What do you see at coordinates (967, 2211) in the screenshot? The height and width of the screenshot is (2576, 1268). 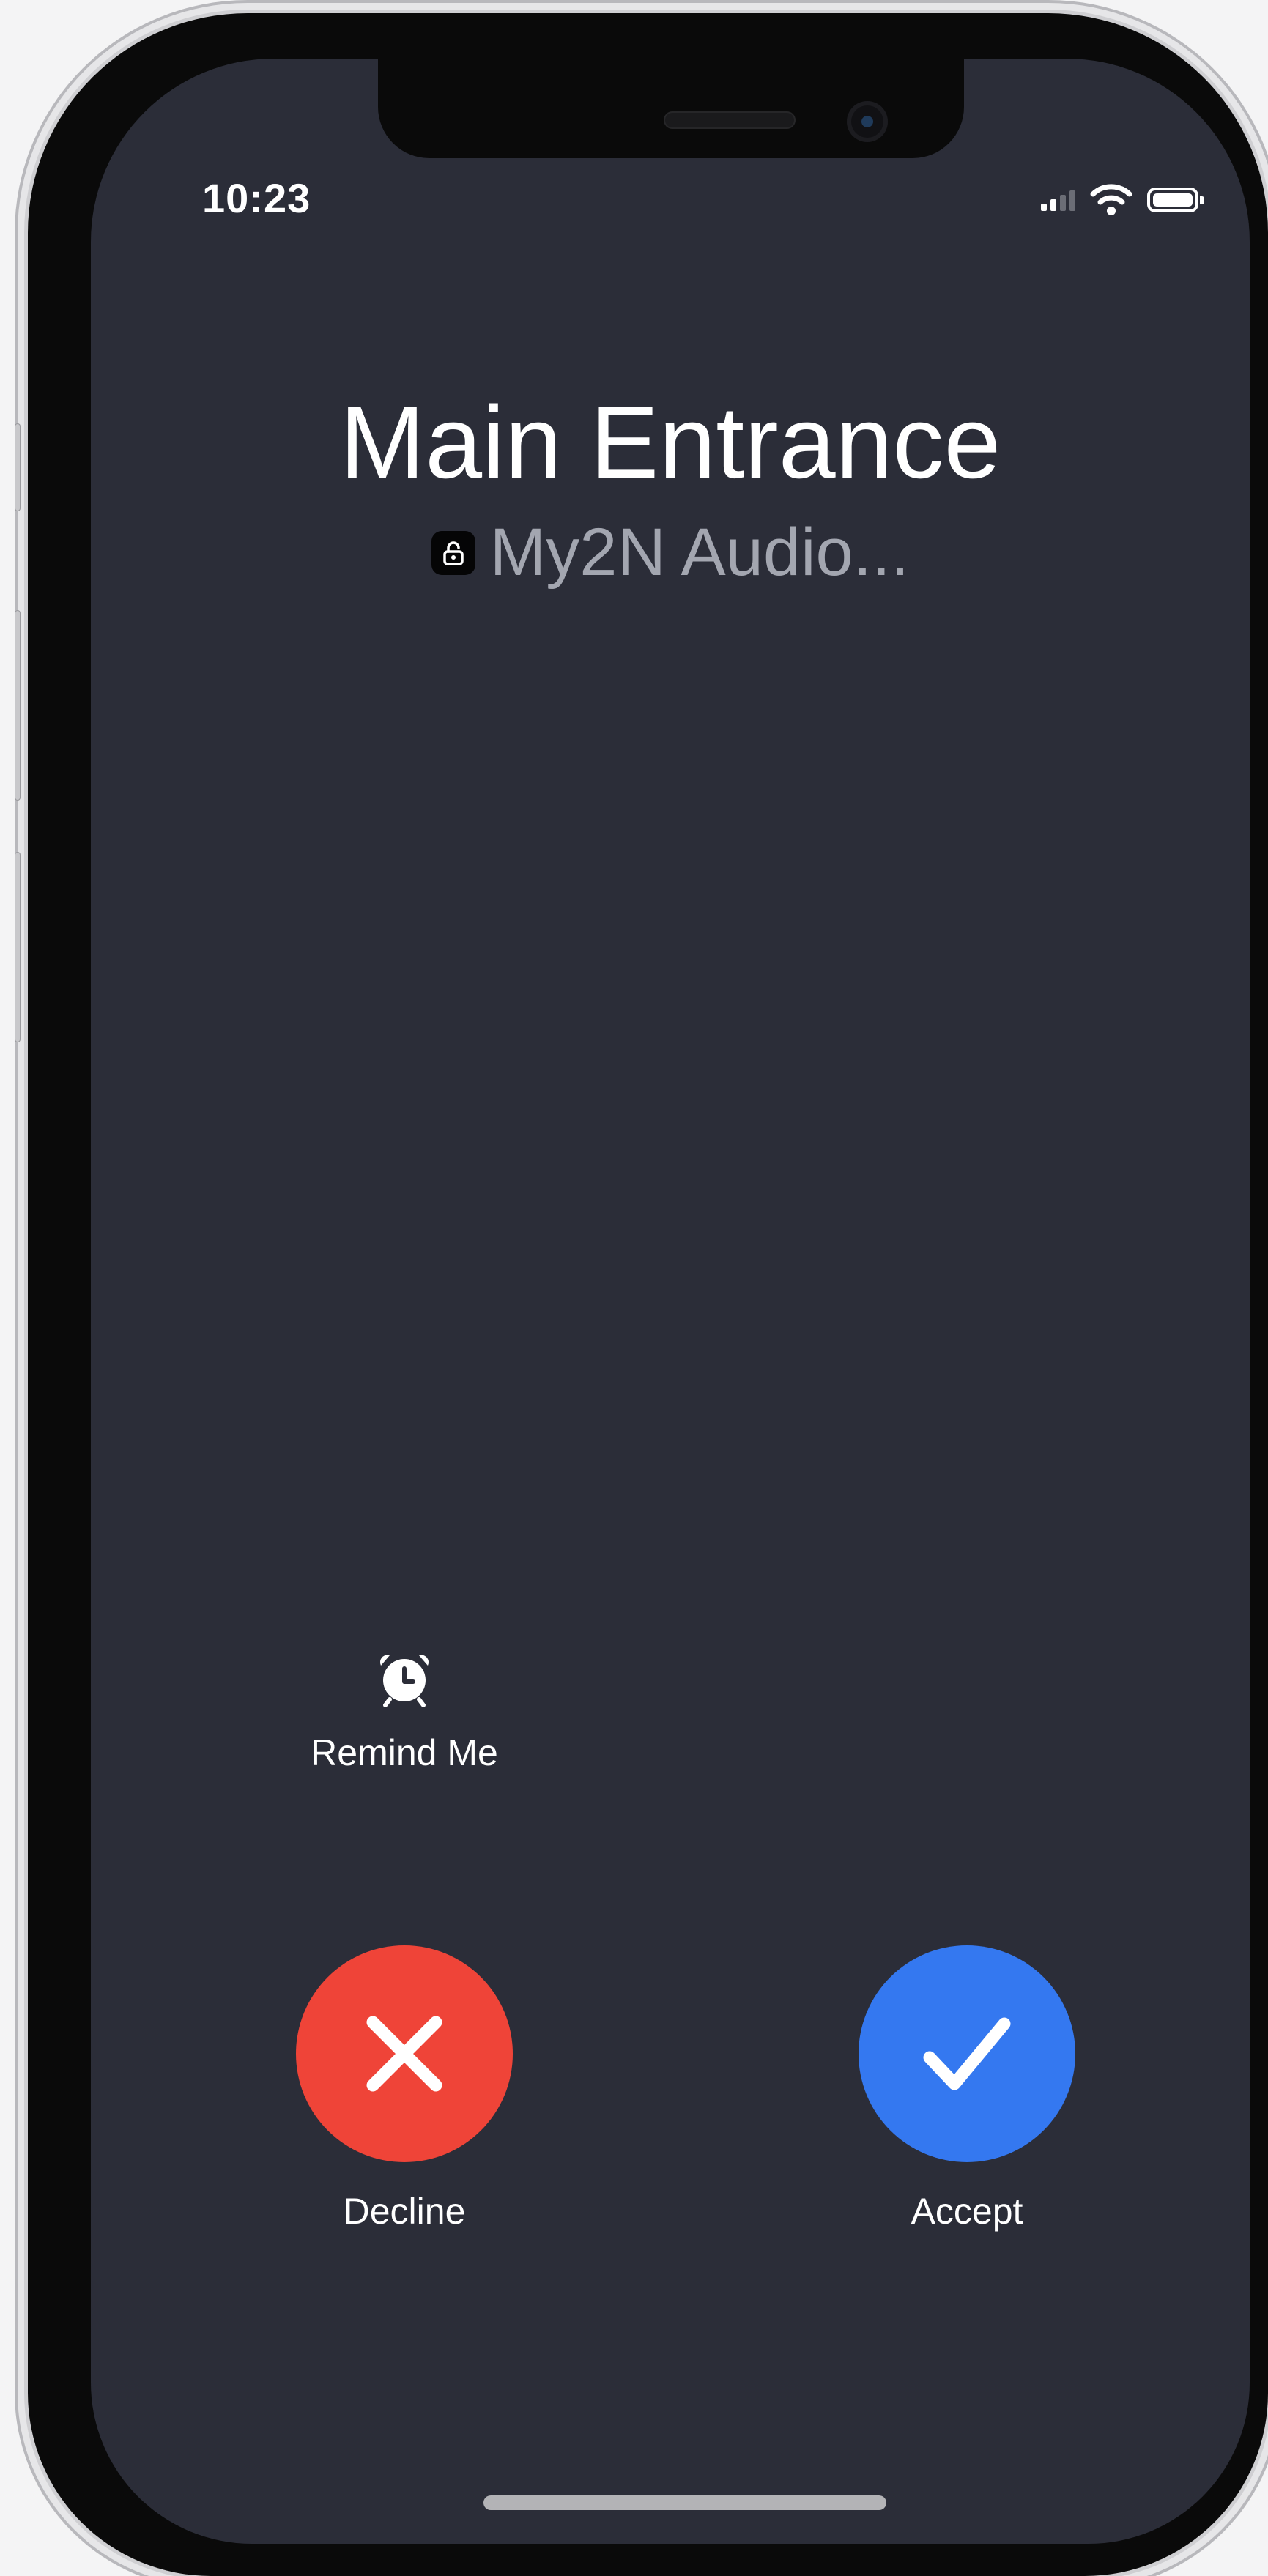 I see `accept-label: Accept` at bounding box center [967, 2211].